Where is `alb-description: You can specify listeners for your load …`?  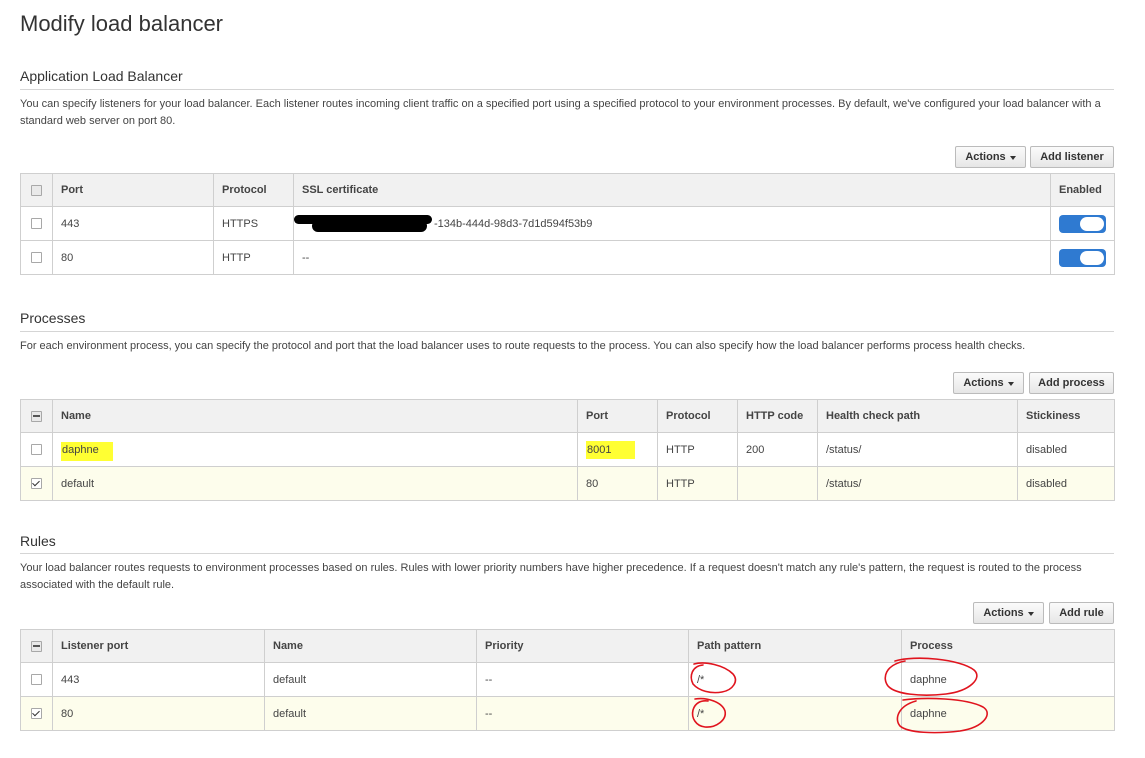 alb-description: You can specify listeners for your load … is located at coordinates (560, 112).